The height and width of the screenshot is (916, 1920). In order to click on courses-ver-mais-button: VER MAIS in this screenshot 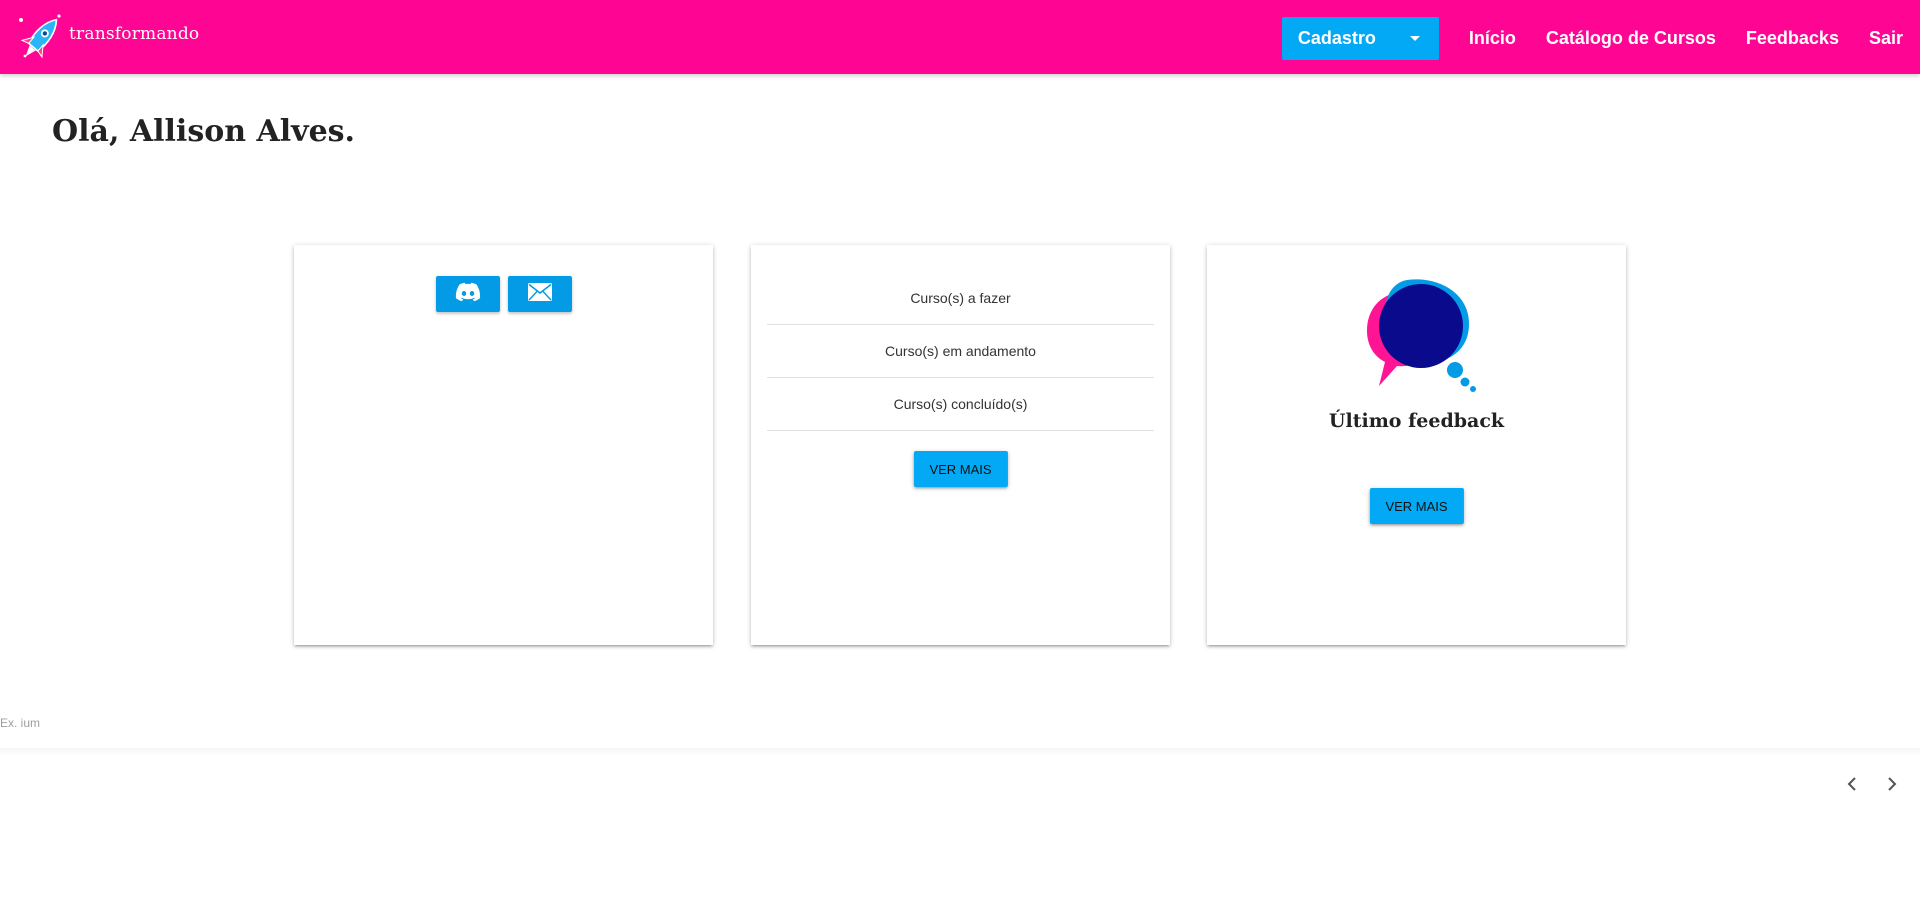, I will do `click(960, 469)`.